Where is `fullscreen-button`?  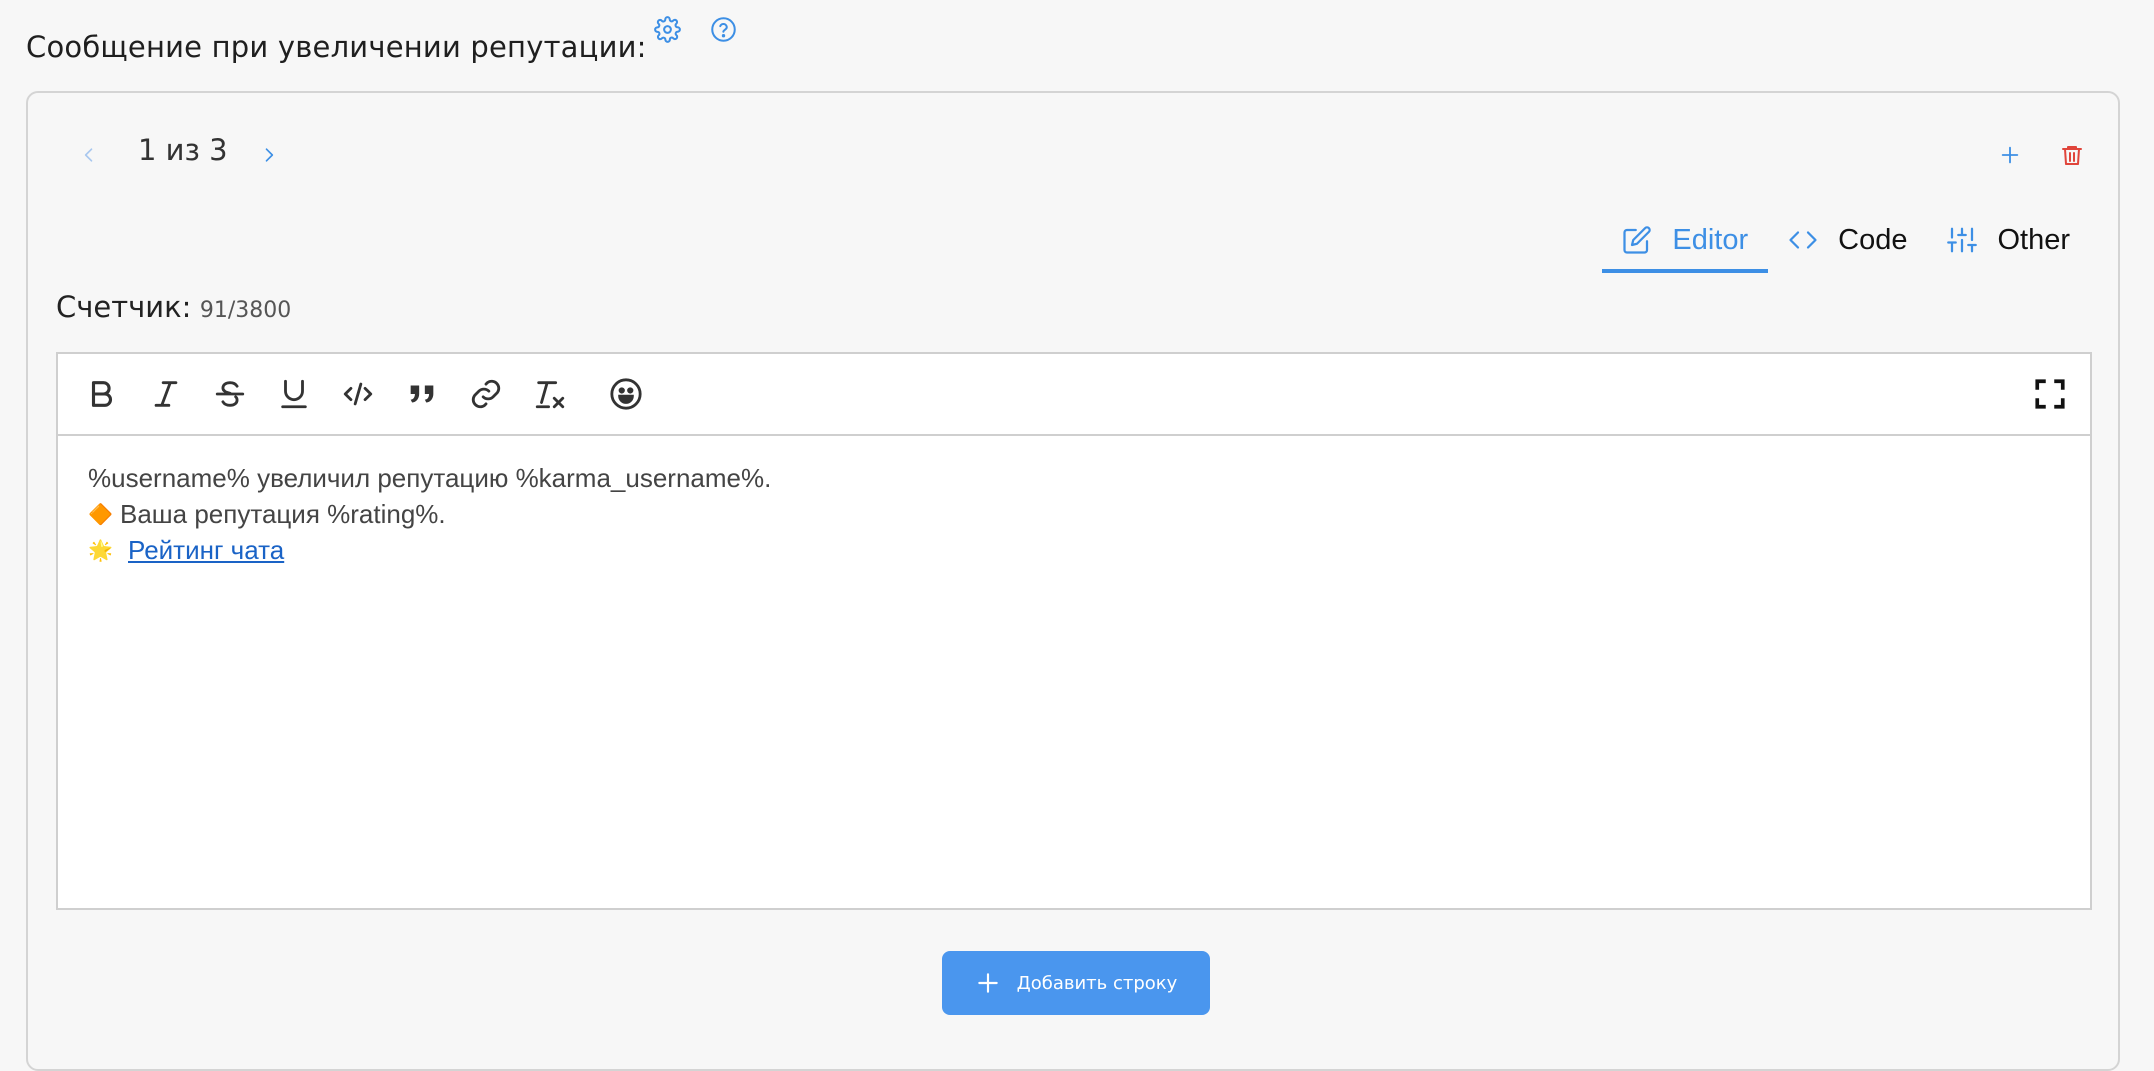 fullscreen-button is located at coordinates (2050, 394).